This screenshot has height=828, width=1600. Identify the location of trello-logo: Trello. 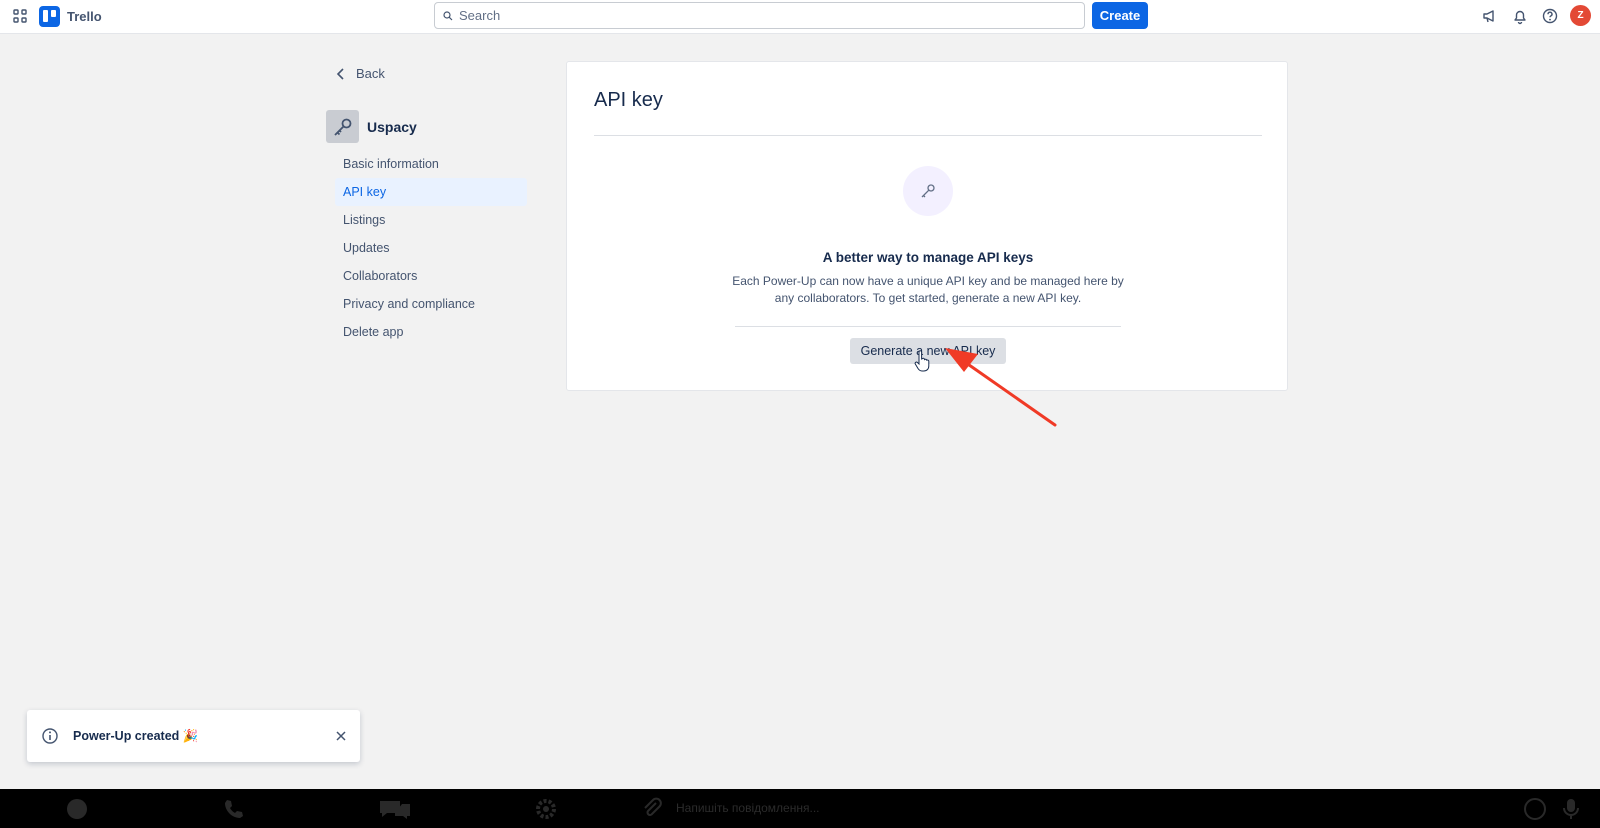
(70, 16).